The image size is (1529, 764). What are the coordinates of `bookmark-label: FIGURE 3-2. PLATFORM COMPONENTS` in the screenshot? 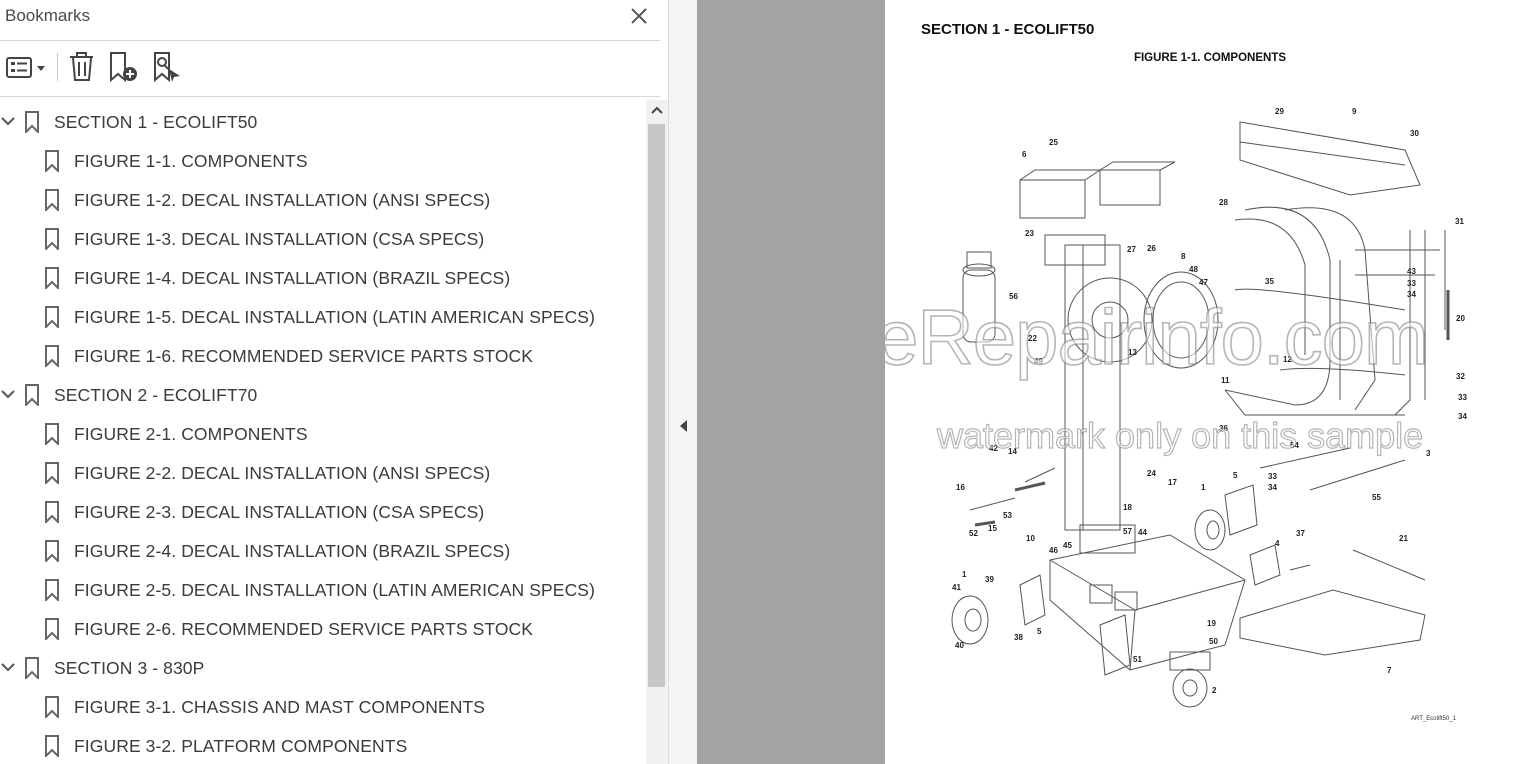 It's located at (241, 746).